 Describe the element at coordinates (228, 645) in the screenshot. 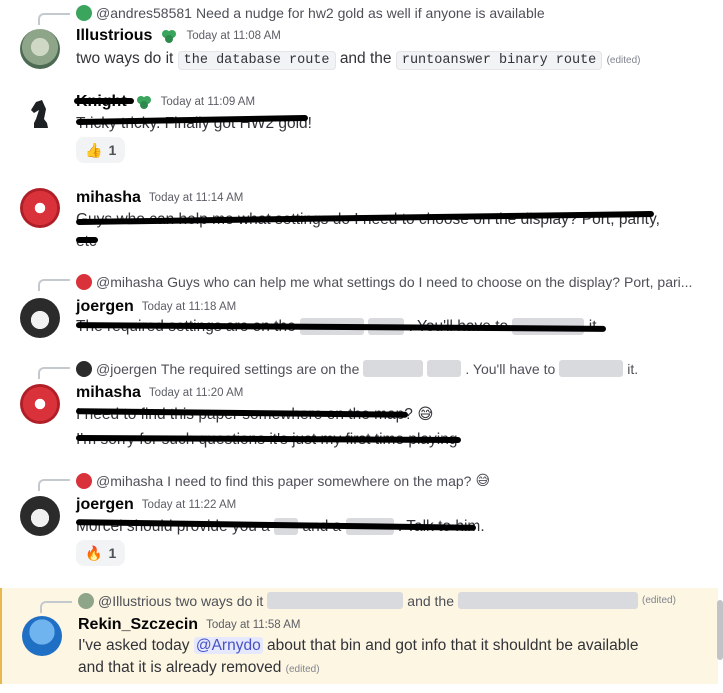

I see `user-mention: @Arnydo` at that location.